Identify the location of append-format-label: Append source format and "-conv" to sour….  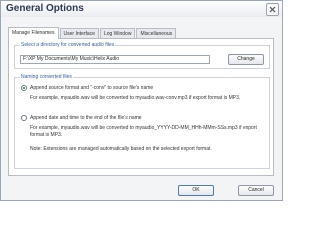
(91, 88).